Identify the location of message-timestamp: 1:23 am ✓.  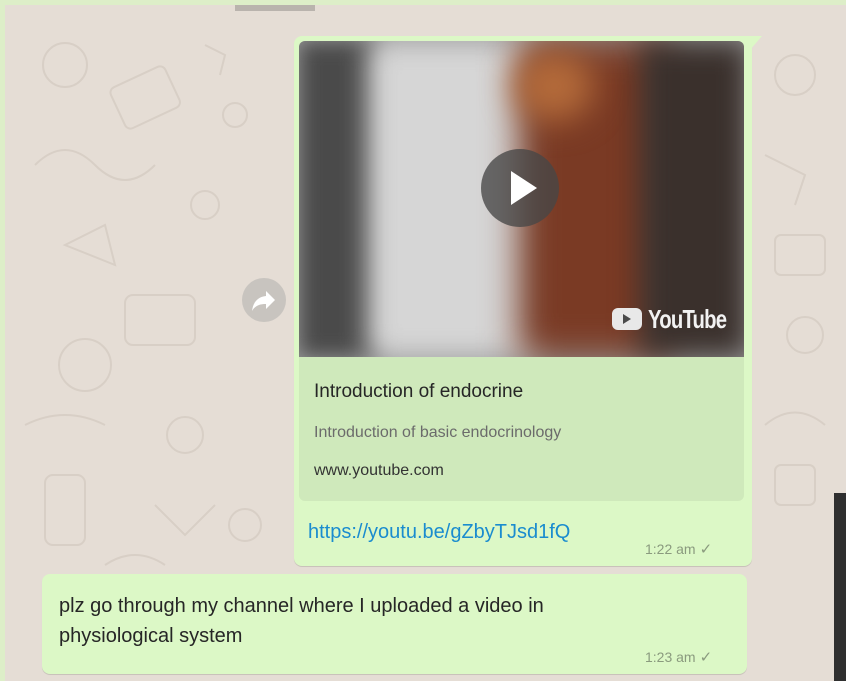
(678, 657).